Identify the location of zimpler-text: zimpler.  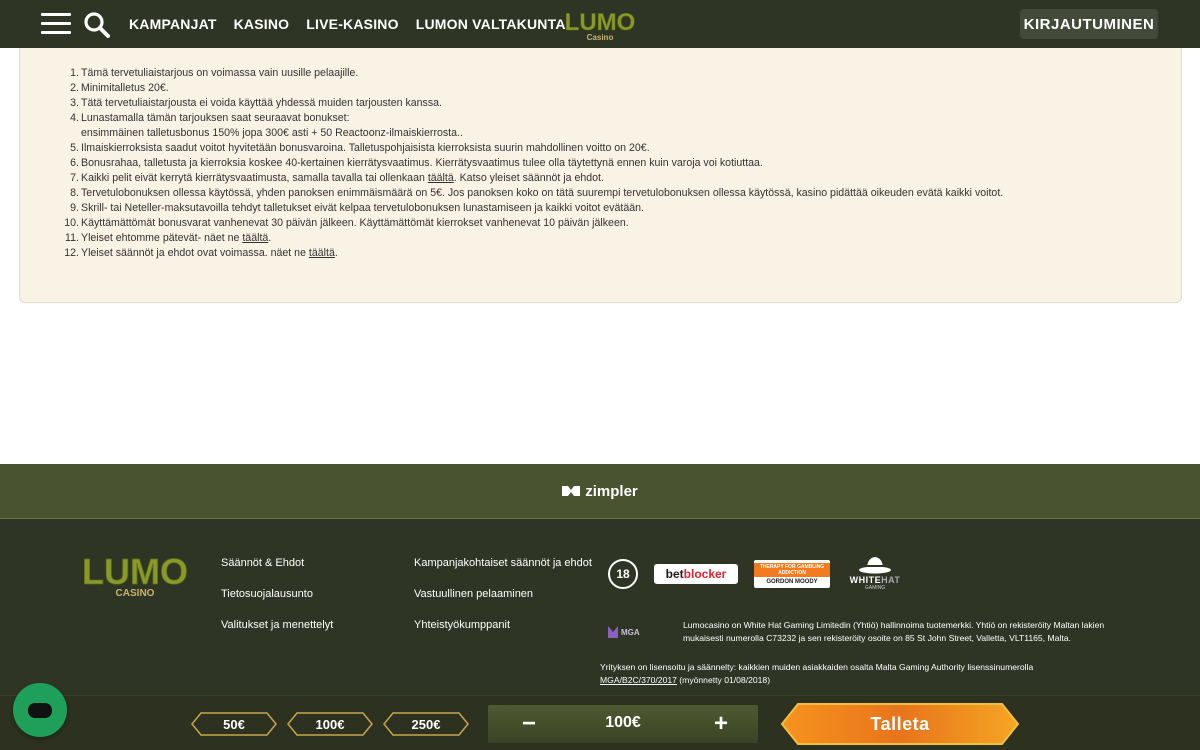
(611, 491).